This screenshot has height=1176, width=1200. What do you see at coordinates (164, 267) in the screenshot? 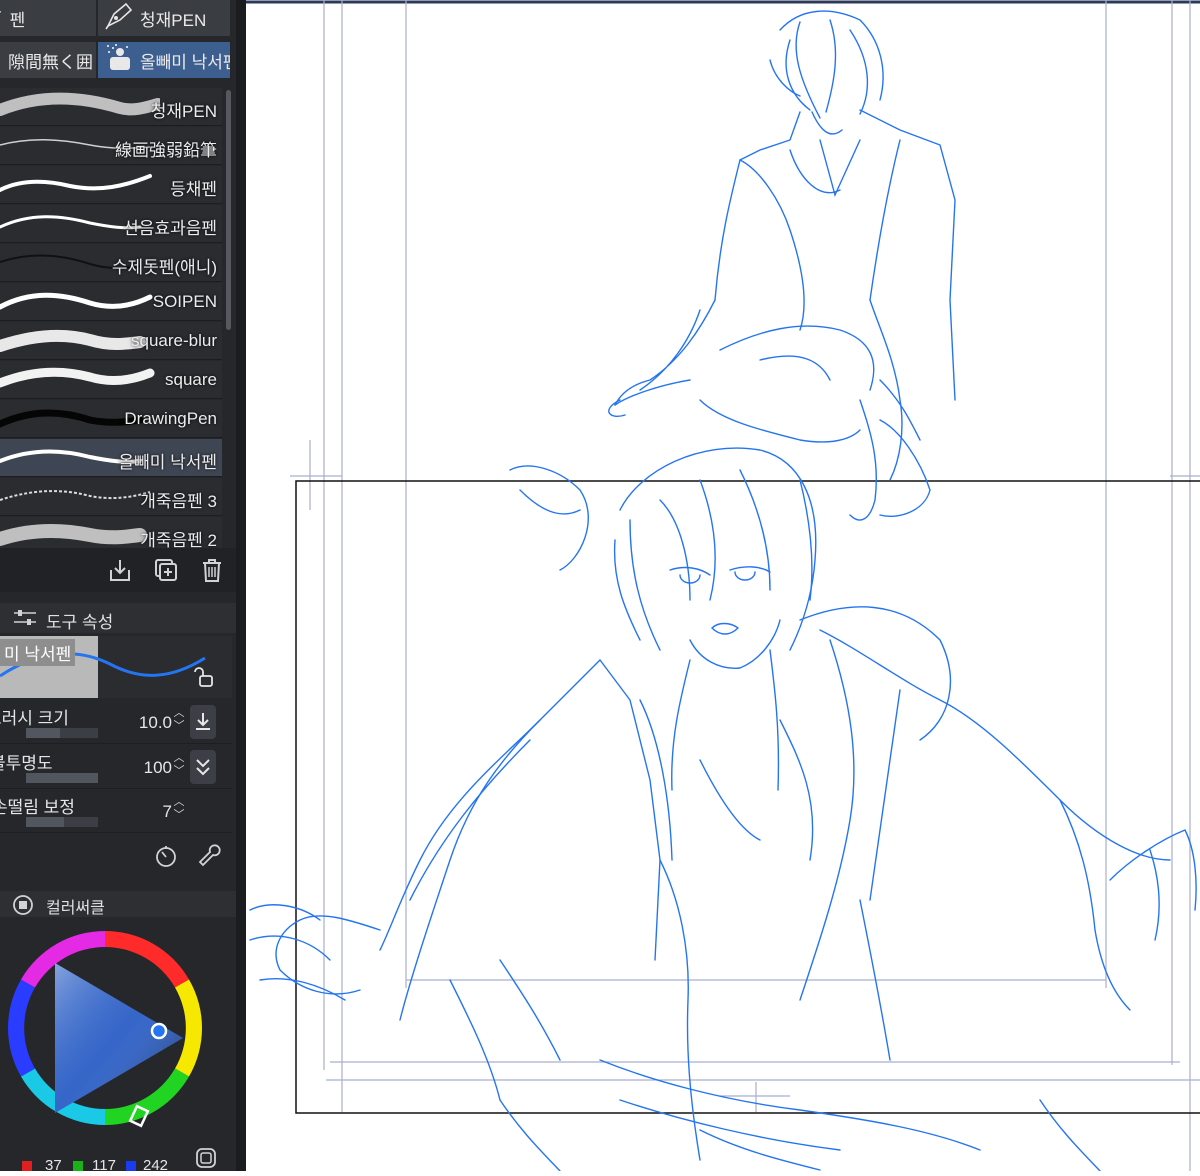
I see `brush-label: 수제돗펜(애니)` at bounding box center [164, 267].